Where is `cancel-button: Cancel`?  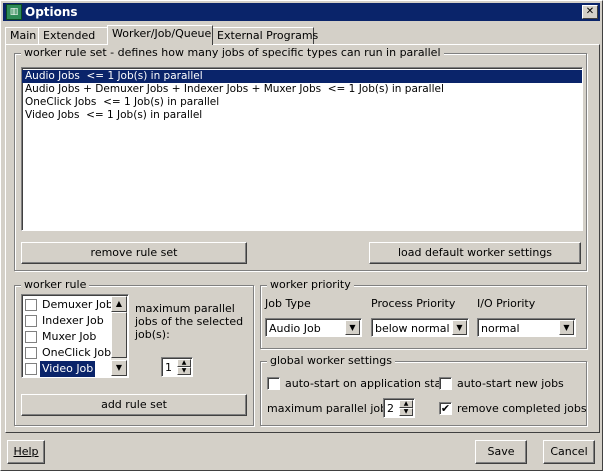
cancel-button: Cancel is located at coordinates (569, 452).